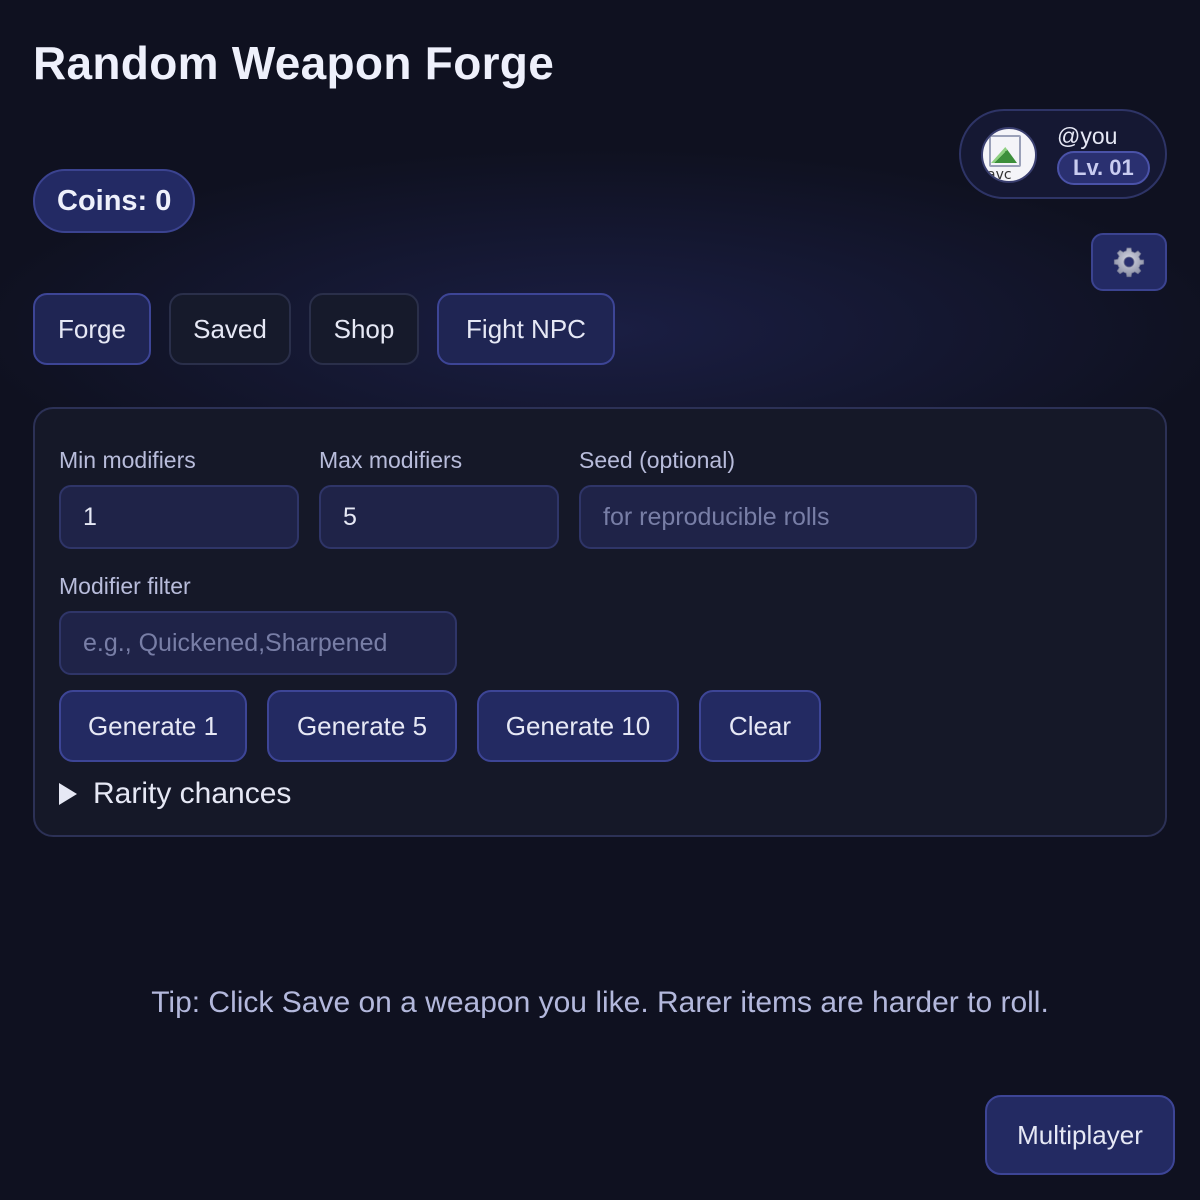  What do you see at coordinates (127, 460) in the screenshot?
I see `min-modifiers-label: Min modifiers` at bounding box center [127, 460].